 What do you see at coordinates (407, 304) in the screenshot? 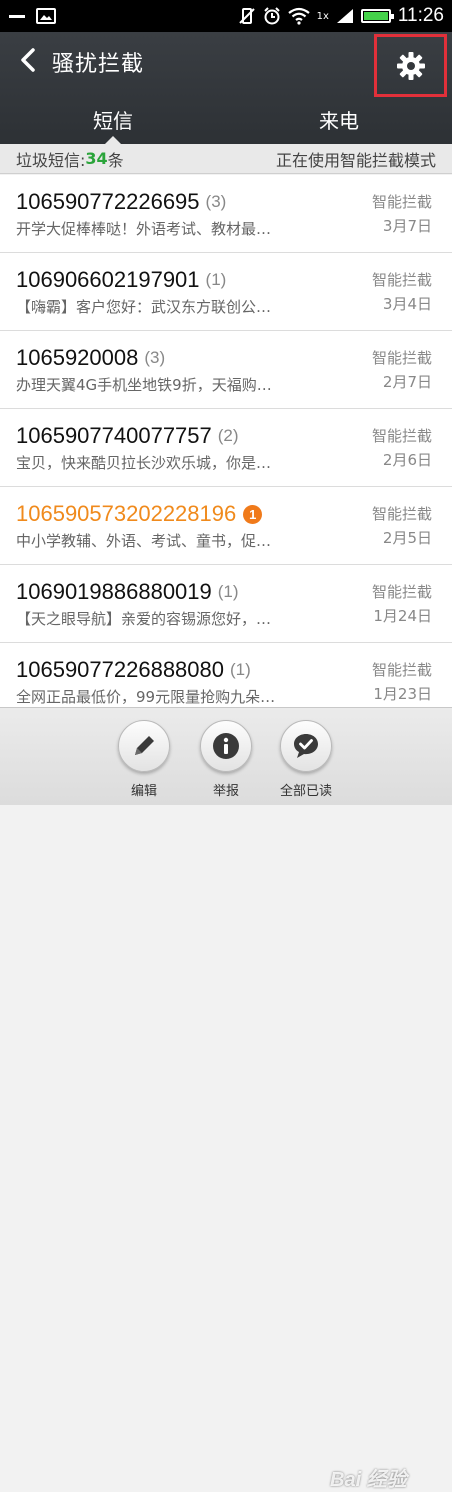
I see `message-date: 3月4日` at bounding box center [407, 304].